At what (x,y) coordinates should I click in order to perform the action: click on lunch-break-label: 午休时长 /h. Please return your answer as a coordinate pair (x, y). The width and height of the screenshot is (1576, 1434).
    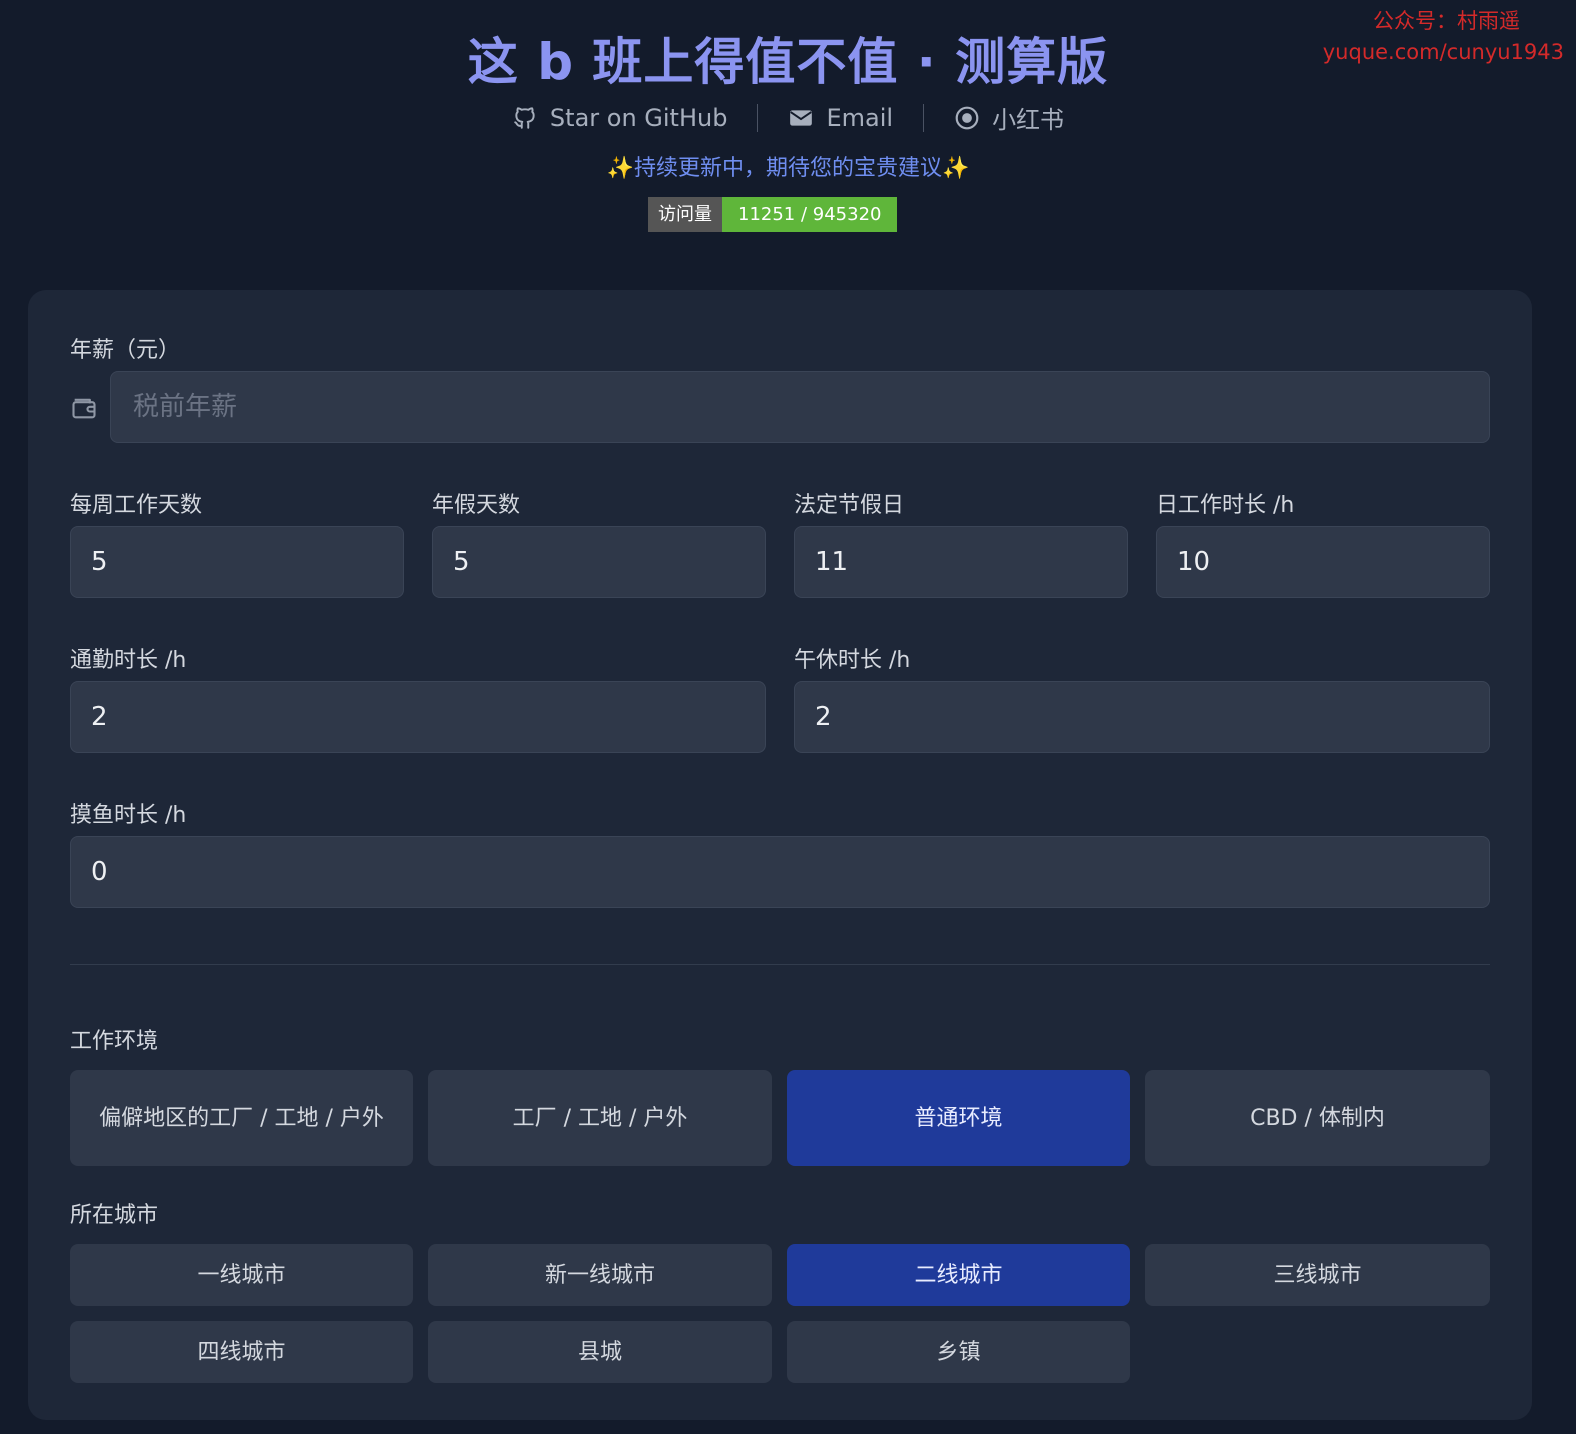
    Looking at the image, I should click on (852, 660).